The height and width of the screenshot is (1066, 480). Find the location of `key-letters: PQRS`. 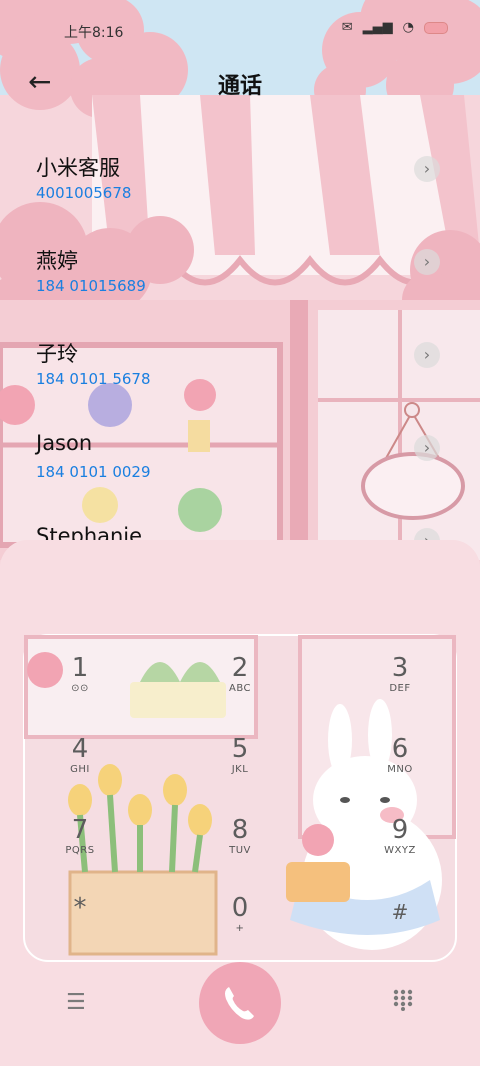

key-letters: PQRS is located at coordinates (80, 850).